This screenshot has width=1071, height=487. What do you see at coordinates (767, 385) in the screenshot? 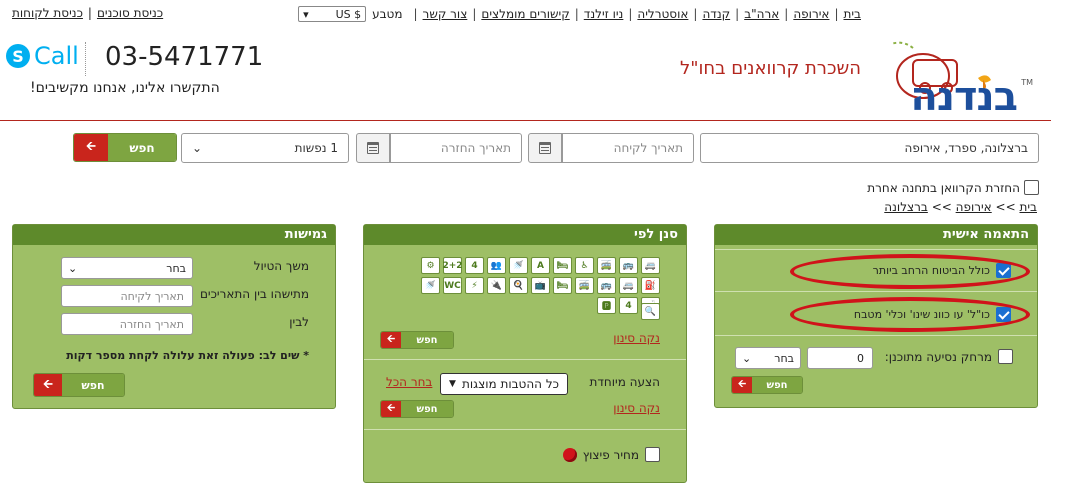
I see `personal-search-button: 🡨 חפש` at bounding box center [767, 385].